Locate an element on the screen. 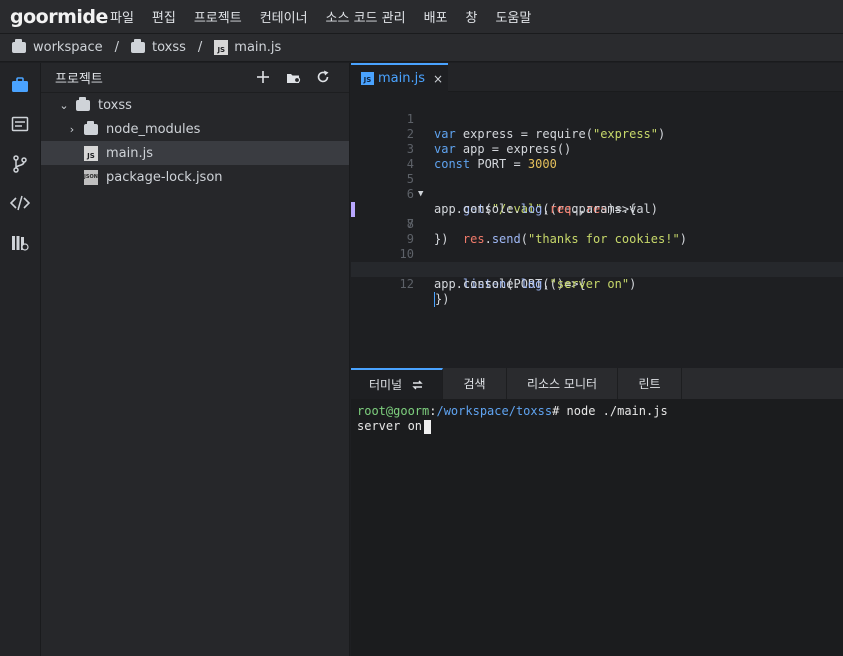 The height and width of the screenshot is (656, 843). code-line: 11 console.log("server on") is located at coordinates (597, 269).